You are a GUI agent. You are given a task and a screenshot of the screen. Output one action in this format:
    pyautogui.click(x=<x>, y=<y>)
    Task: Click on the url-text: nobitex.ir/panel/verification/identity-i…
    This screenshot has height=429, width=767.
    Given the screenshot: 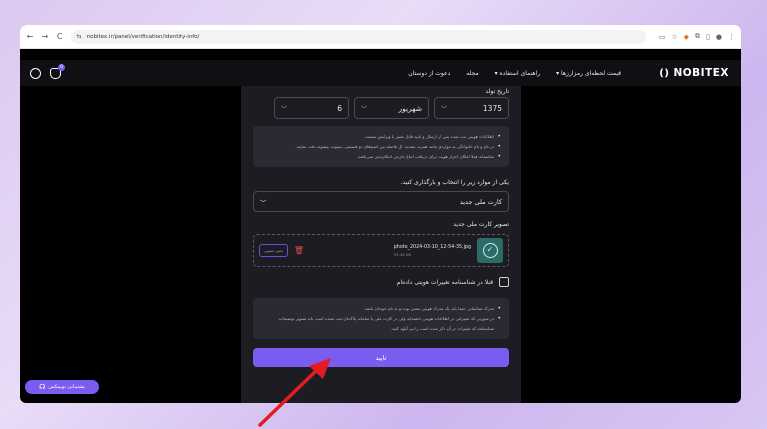 What is the action you would take?
    pyautogui.click(x=143, y=36)
    